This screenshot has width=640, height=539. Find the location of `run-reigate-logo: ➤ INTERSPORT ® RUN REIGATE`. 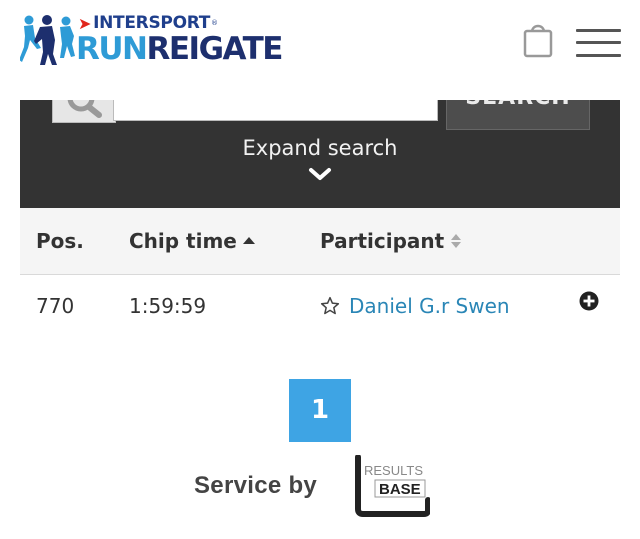

run-reigate-logo: ➤ INTERSPORT ® RUN REIGATE is located at coordinates (156, 40).